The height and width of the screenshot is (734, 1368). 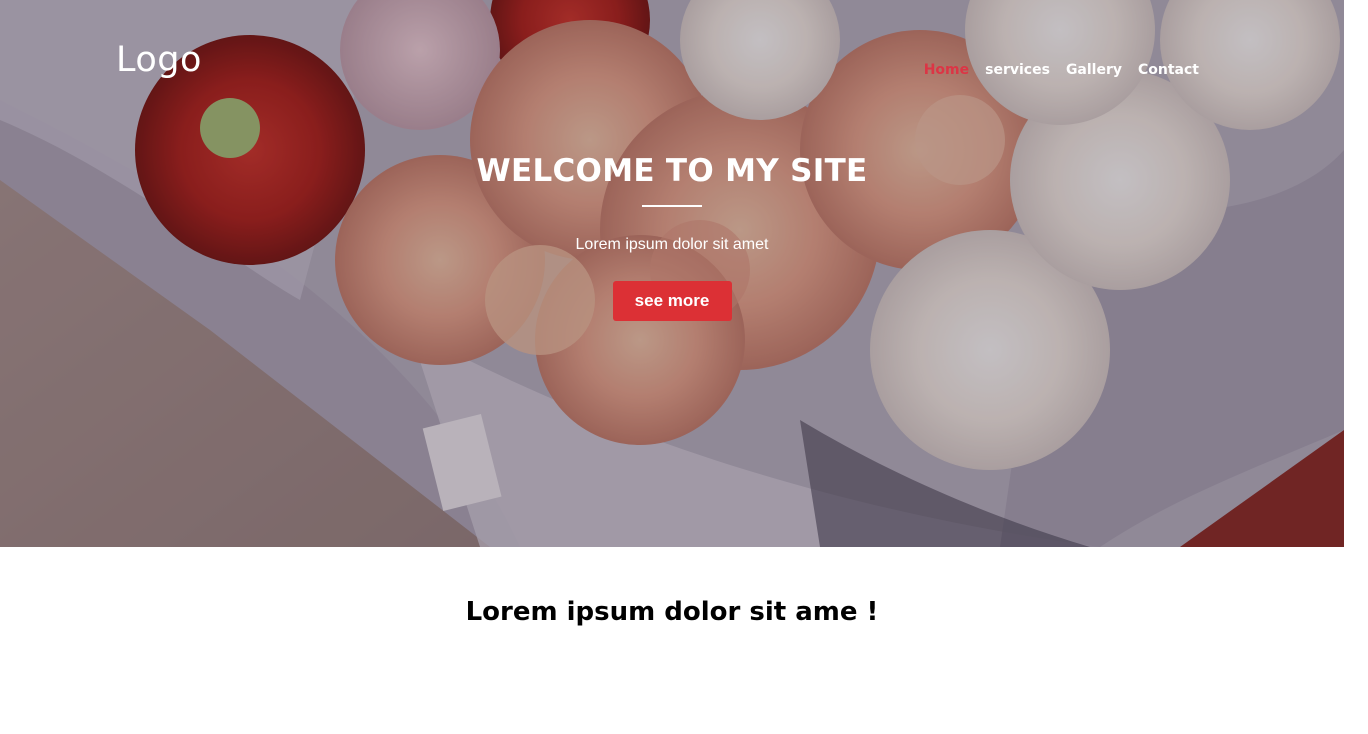 What do you see at coordinates (672, 244) in the screenshot?
I see `hero-subtitle: Lorem ipsum dolor sit amet` at bounding box center [672, 244].